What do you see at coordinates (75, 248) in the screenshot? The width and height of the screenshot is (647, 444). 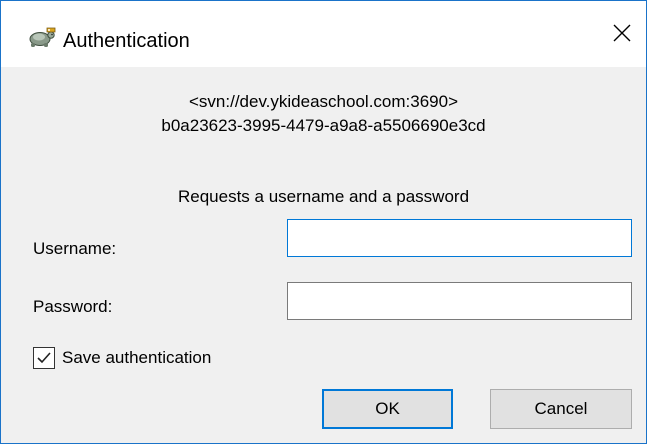 I see `username-label: Username:` at bounding box center [75, 248].